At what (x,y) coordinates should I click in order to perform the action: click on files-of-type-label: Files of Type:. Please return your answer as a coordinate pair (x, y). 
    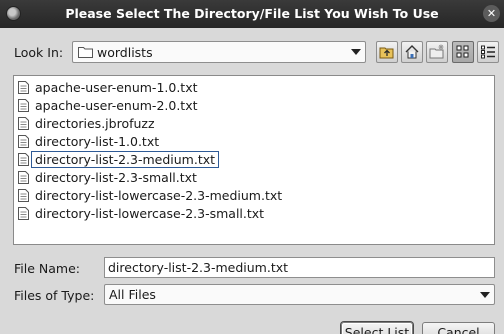
    Looking at the image, I should click on (54, 295).